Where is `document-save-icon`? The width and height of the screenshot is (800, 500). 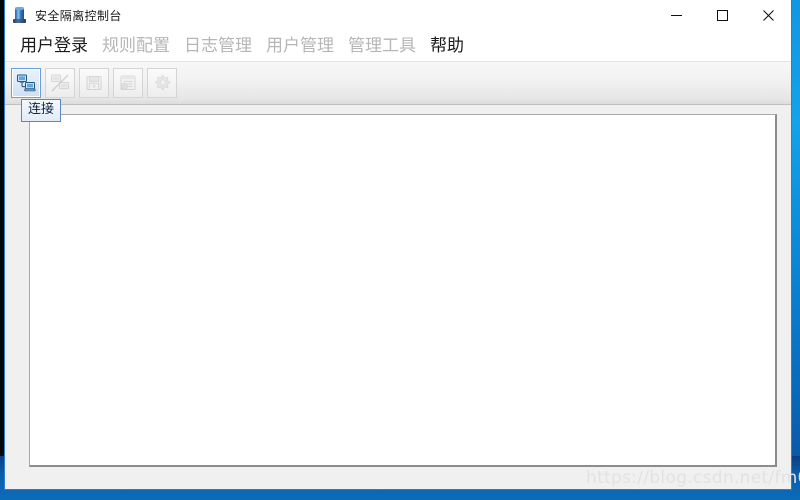 document-save-icon is located at coordinates (94, 83).